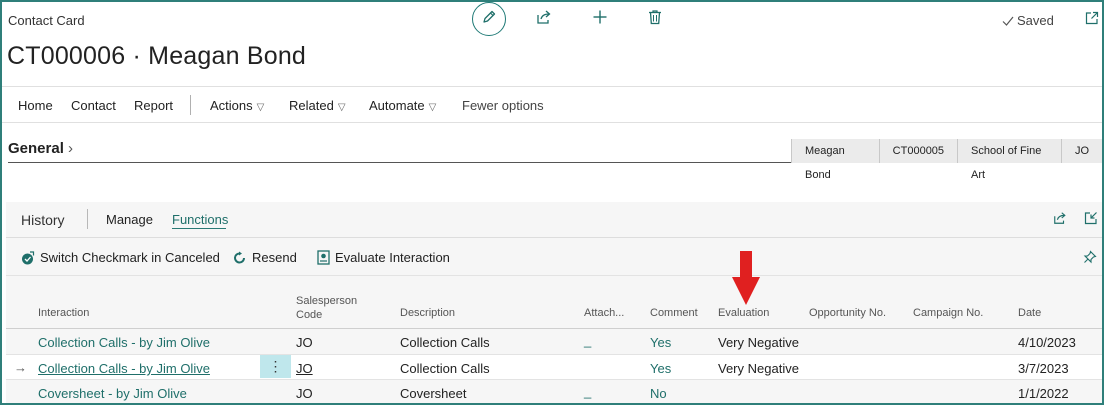 The height and width of the screenshot is (405, 1104). What do you see at coordinates (200, 219) in the screenshot?
I see `tab-functions: Functions` at bounding box center [200, 219].